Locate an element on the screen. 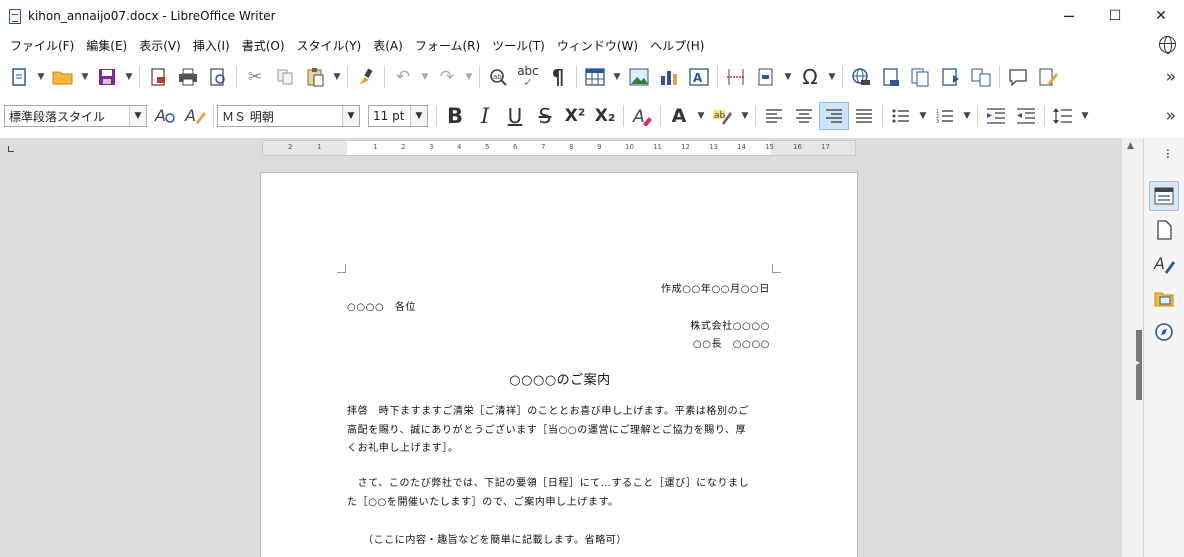  sender-line: ○○長 ○○○○ is located at coordinates (731, 342).